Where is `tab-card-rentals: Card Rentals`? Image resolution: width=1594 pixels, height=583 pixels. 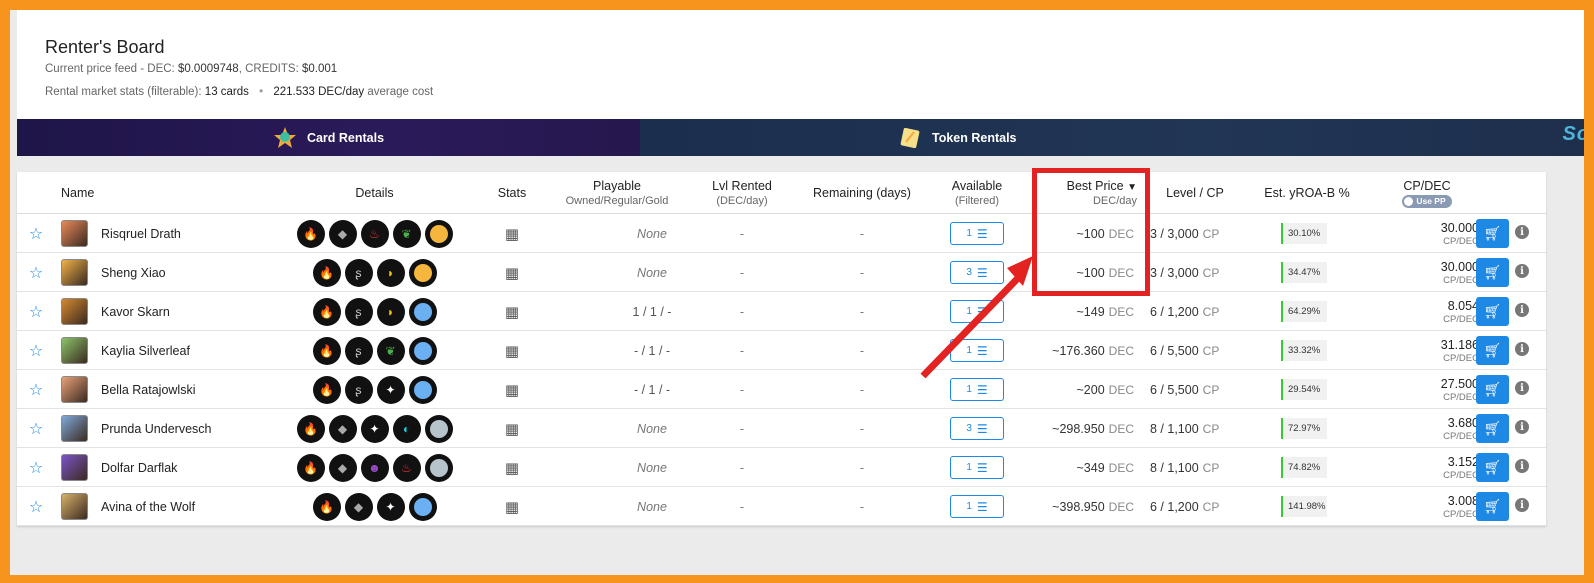
tab-card-rentals: Card Rentals is located at coordinates (328, 137).